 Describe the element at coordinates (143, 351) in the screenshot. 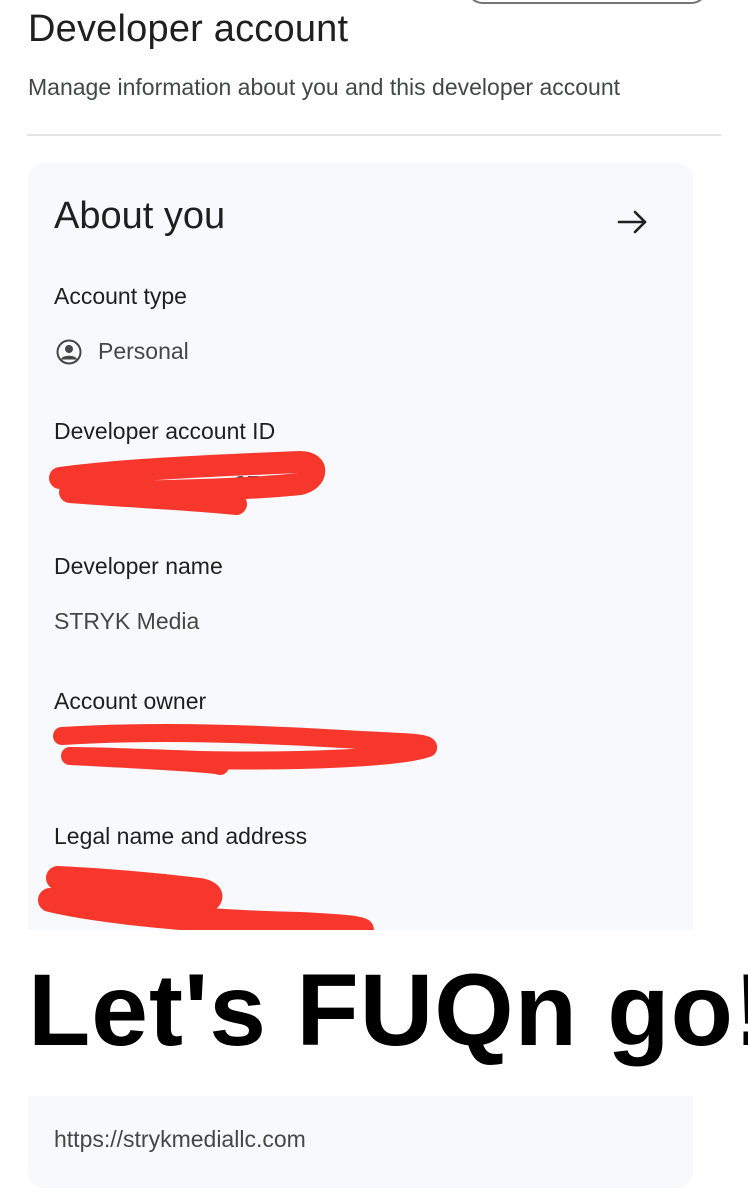

I see `account-type-value: Personal` at that location.